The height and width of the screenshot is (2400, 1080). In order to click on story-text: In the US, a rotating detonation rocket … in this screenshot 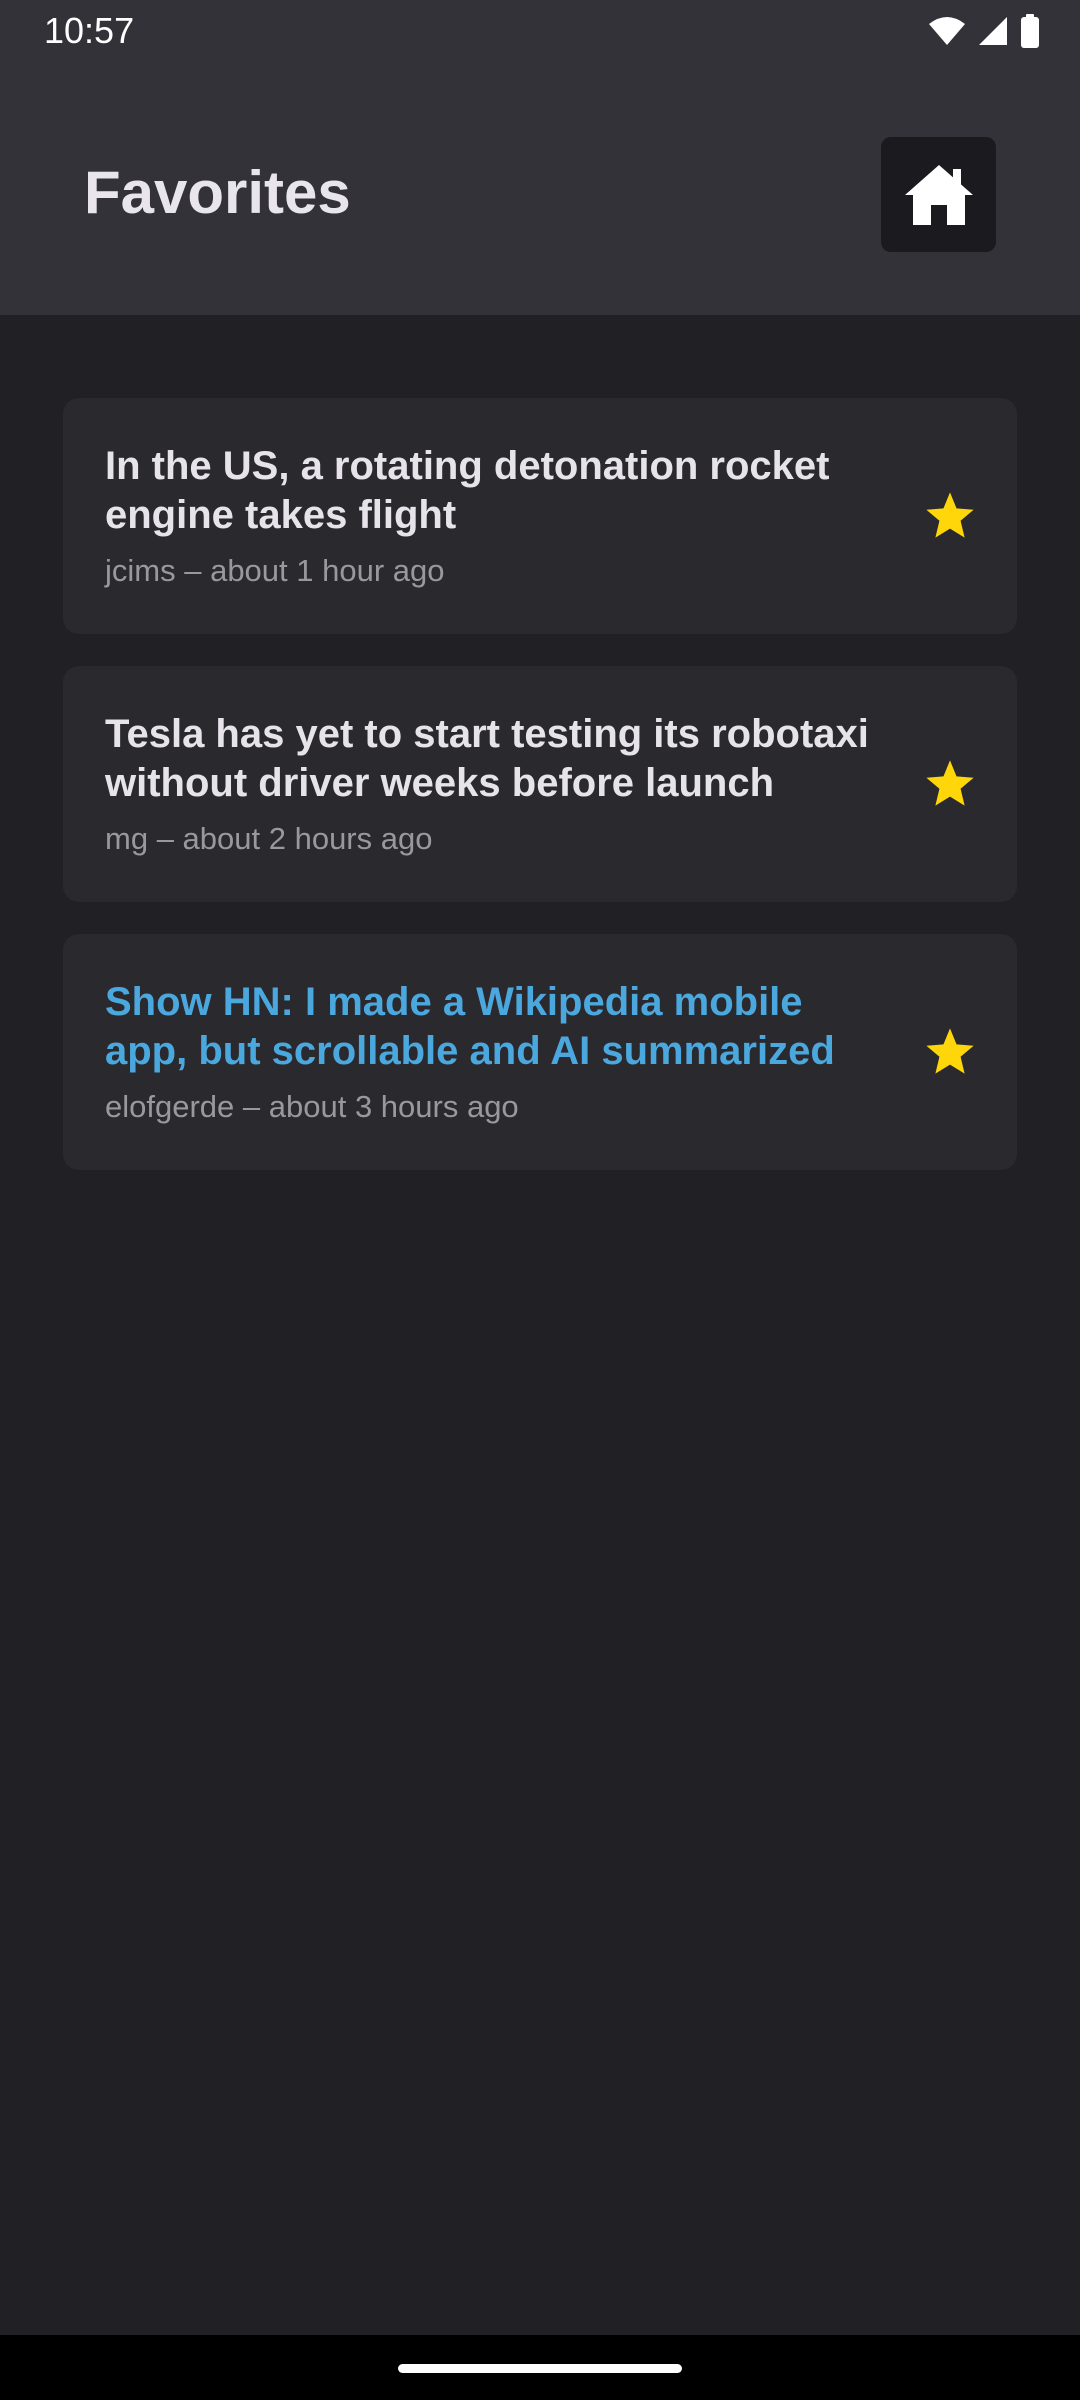, I will do `click(495, 516)`.